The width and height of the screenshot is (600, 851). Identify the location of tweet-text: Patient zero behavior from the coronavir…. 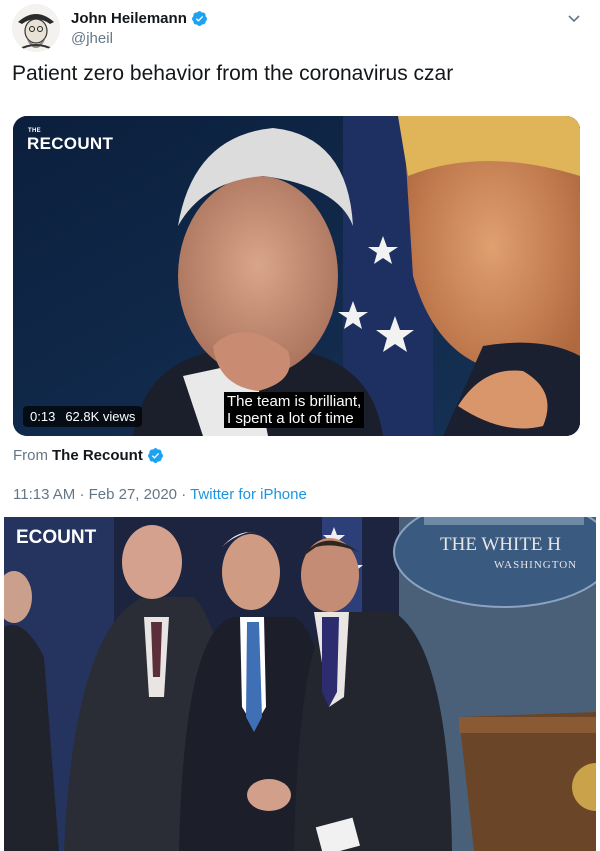
(233, 73).